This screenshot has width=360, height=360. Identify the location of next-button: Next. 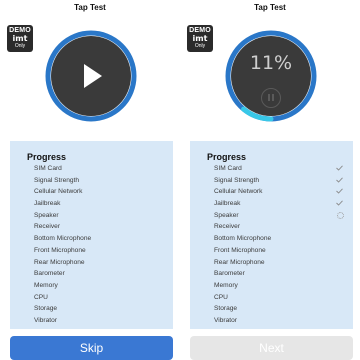
(271, 348).